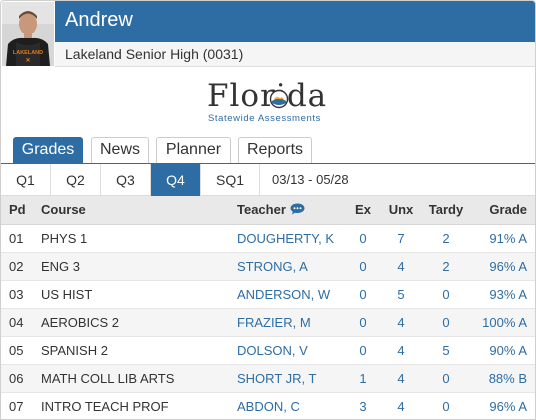 The height and width of the screenshot is (420, 536). I want to click on cell-course: PHYS 1, so click(131, 238).